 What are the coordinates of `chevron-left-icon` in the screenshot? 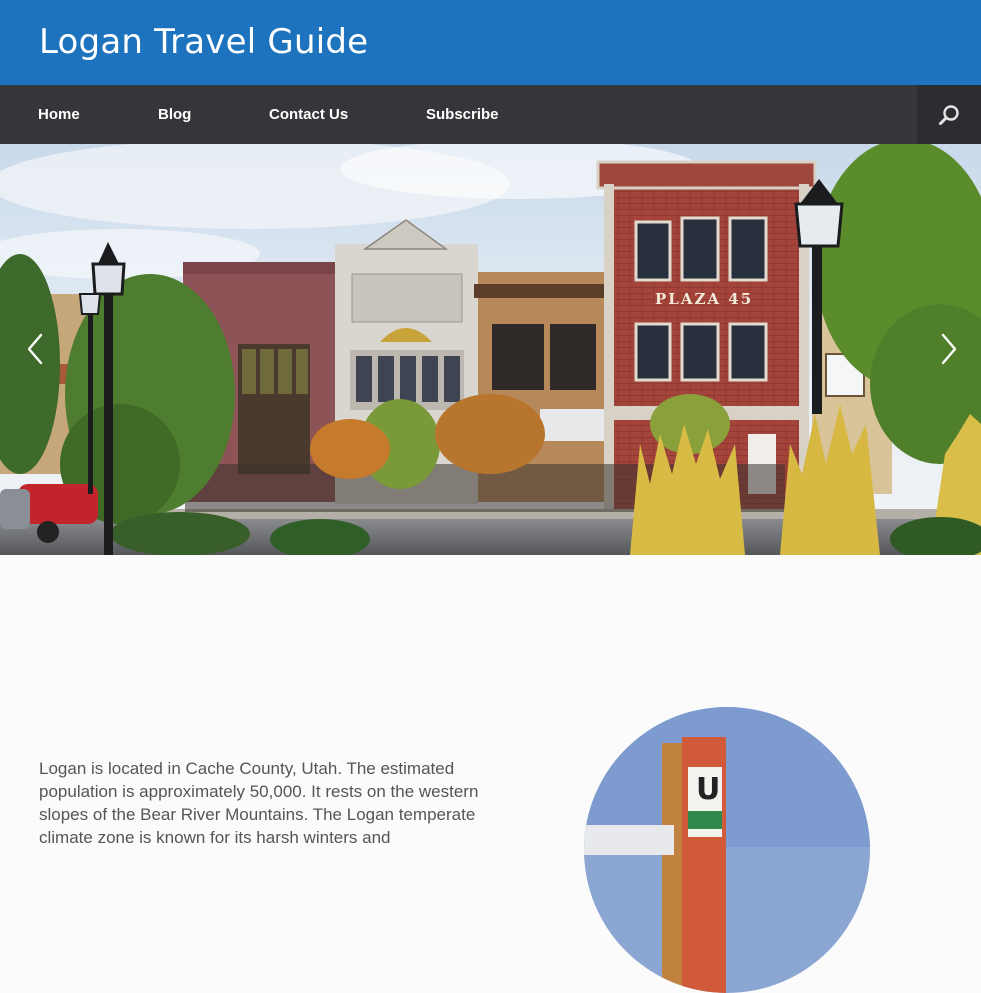 It's located at (35, 349).